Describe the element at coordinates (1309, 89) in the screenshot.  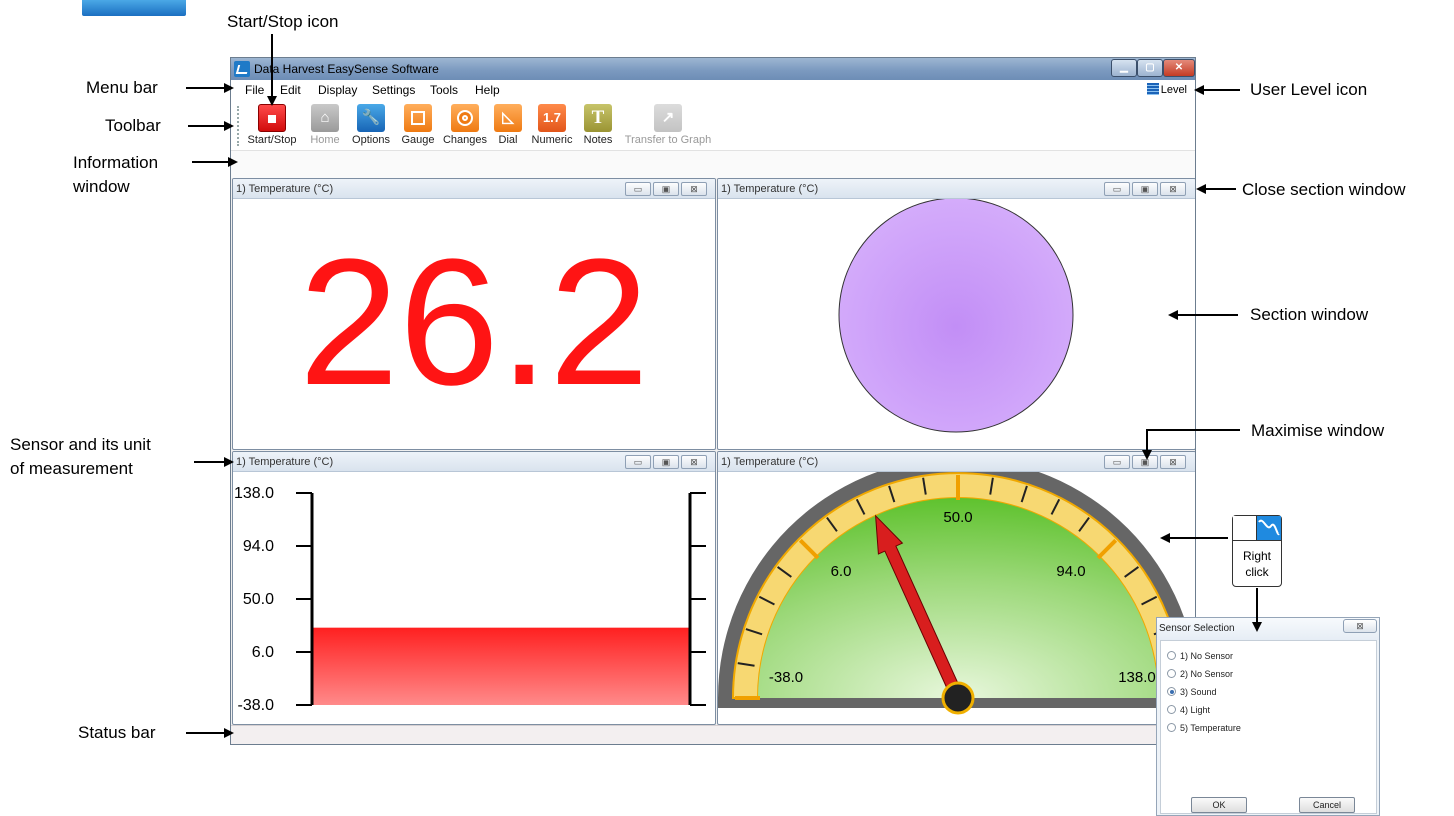
I see `callout-user-level-icon: User Level icon` at that location.